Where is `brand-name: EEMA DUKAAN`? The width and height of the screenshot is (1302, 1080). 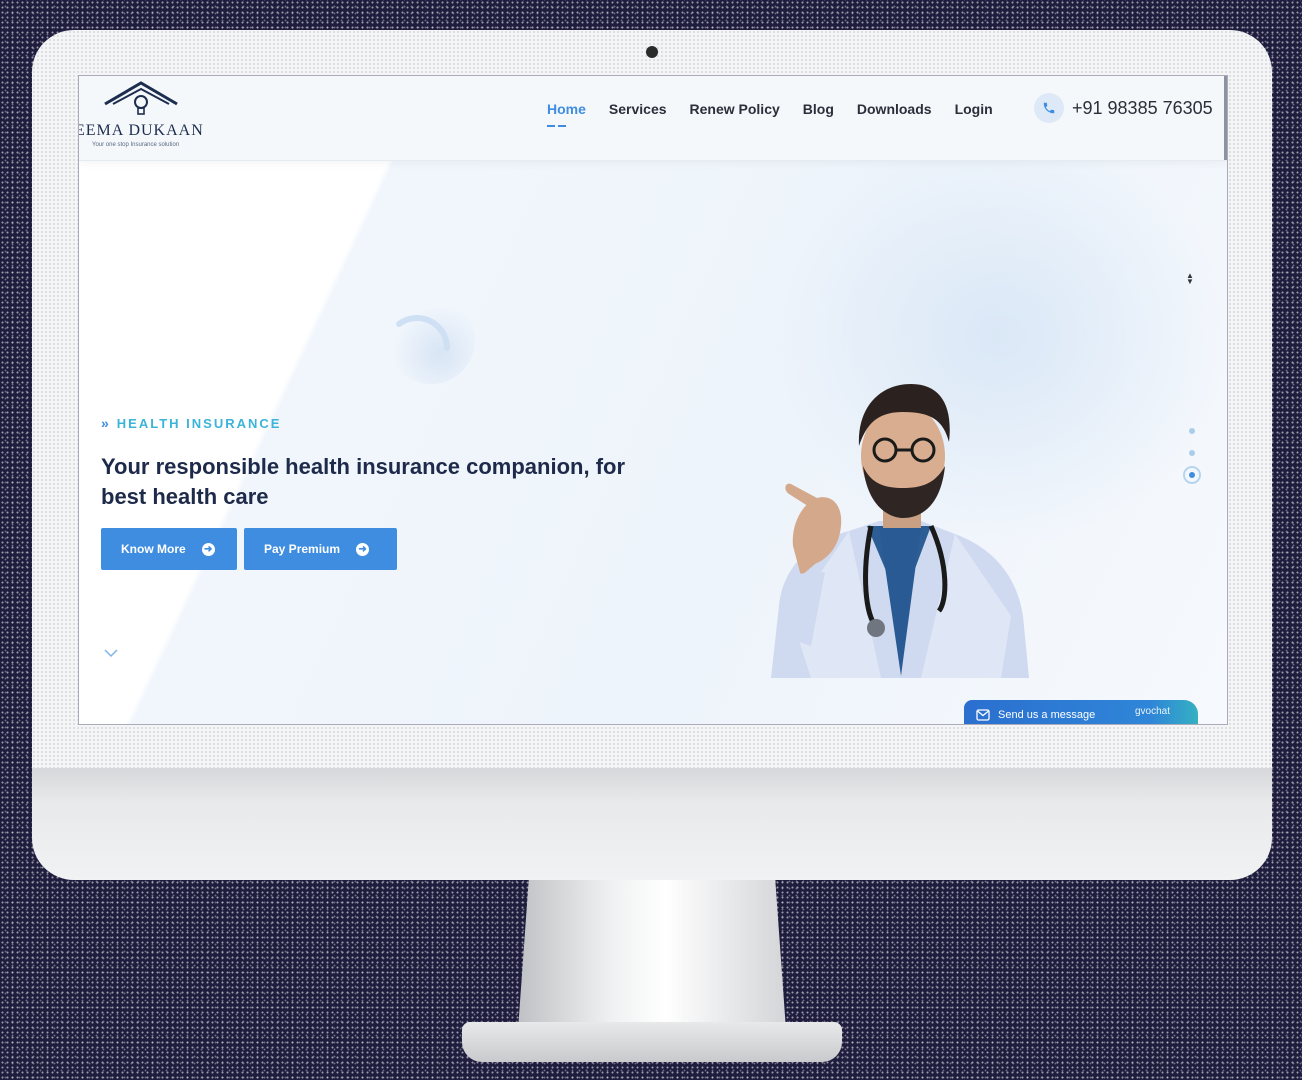 brand-name: EEMA DUKAAN is located at coordinates (141, 130).